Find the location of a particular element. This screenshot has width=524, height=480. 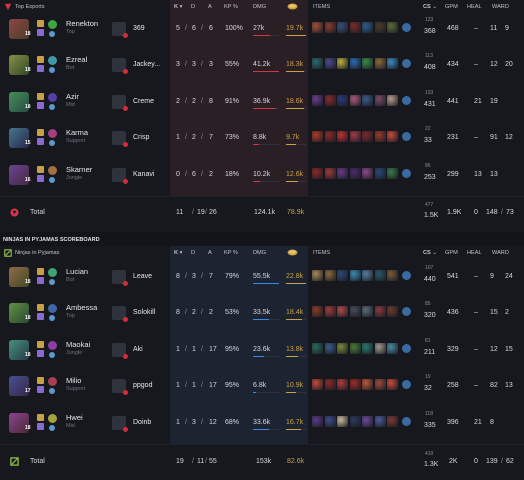

header-heal: HEAL is located at coordinates (474, 7).